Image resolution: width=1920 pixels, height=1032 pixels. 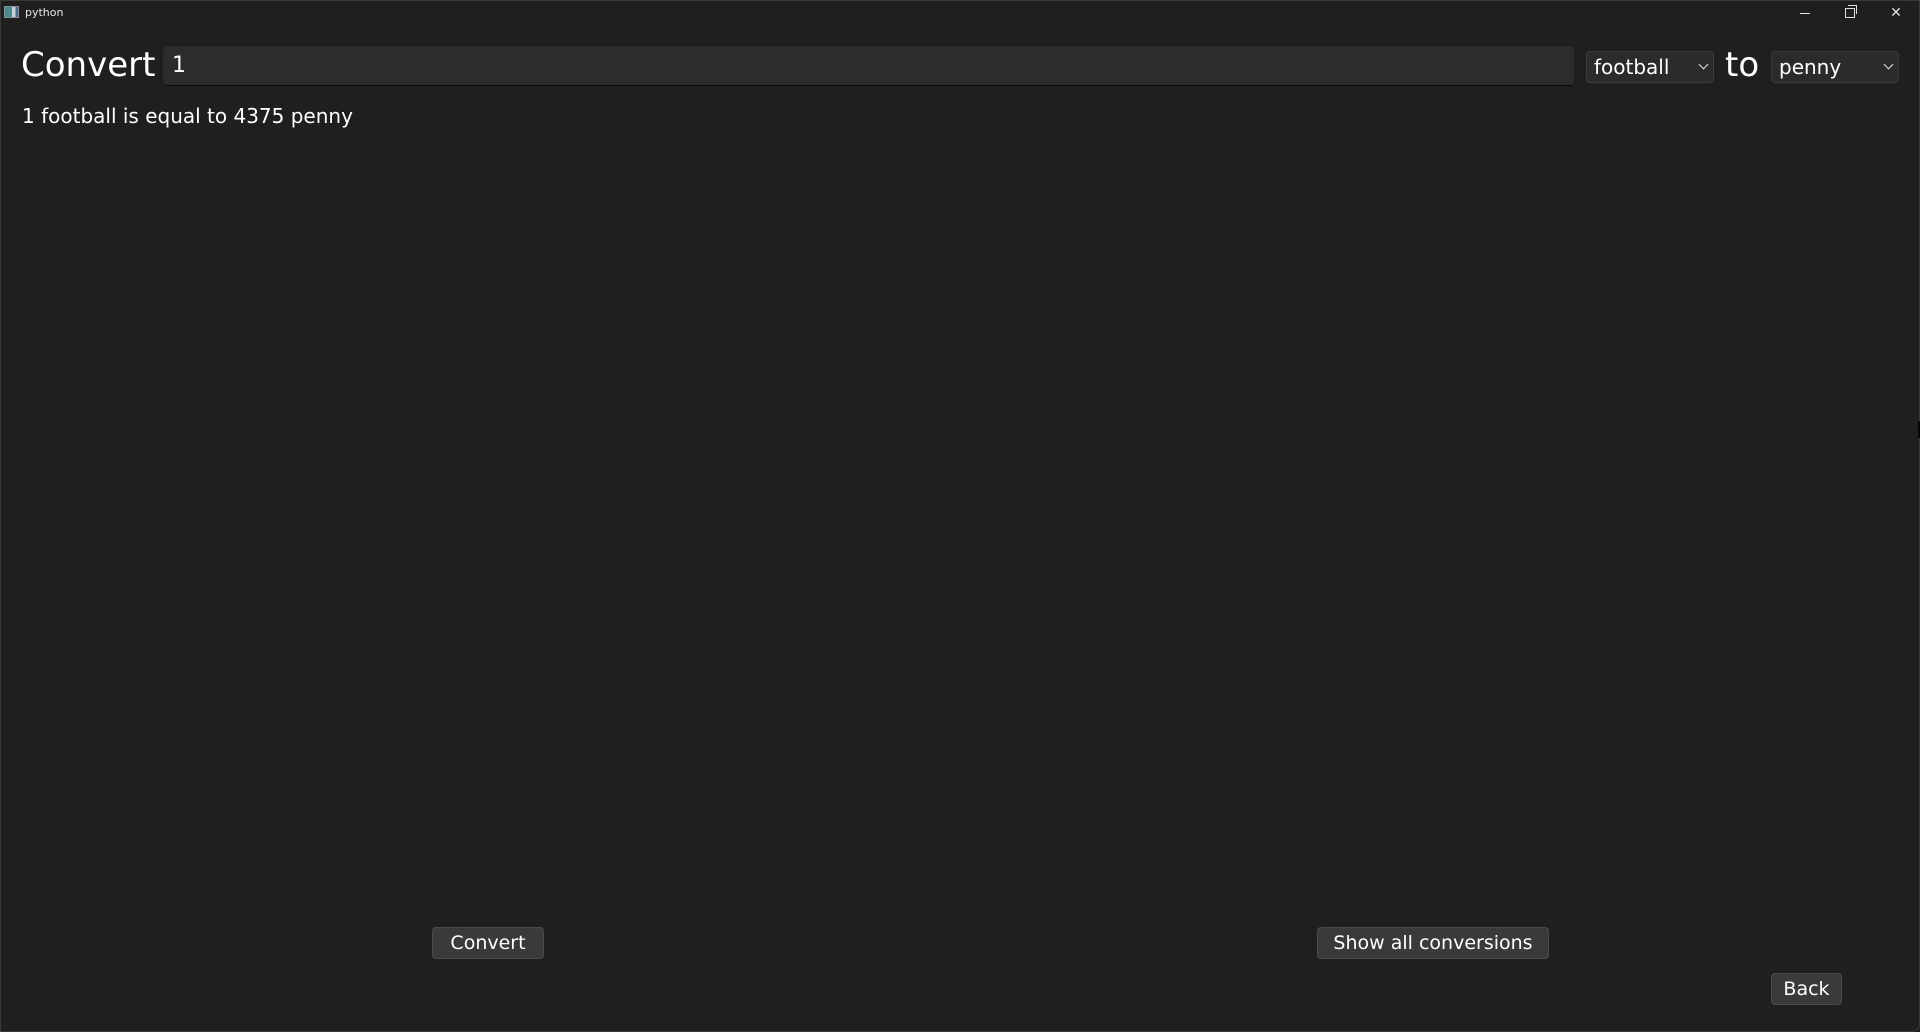 I want to click on python-app-icon, so click(x=11, y=12).